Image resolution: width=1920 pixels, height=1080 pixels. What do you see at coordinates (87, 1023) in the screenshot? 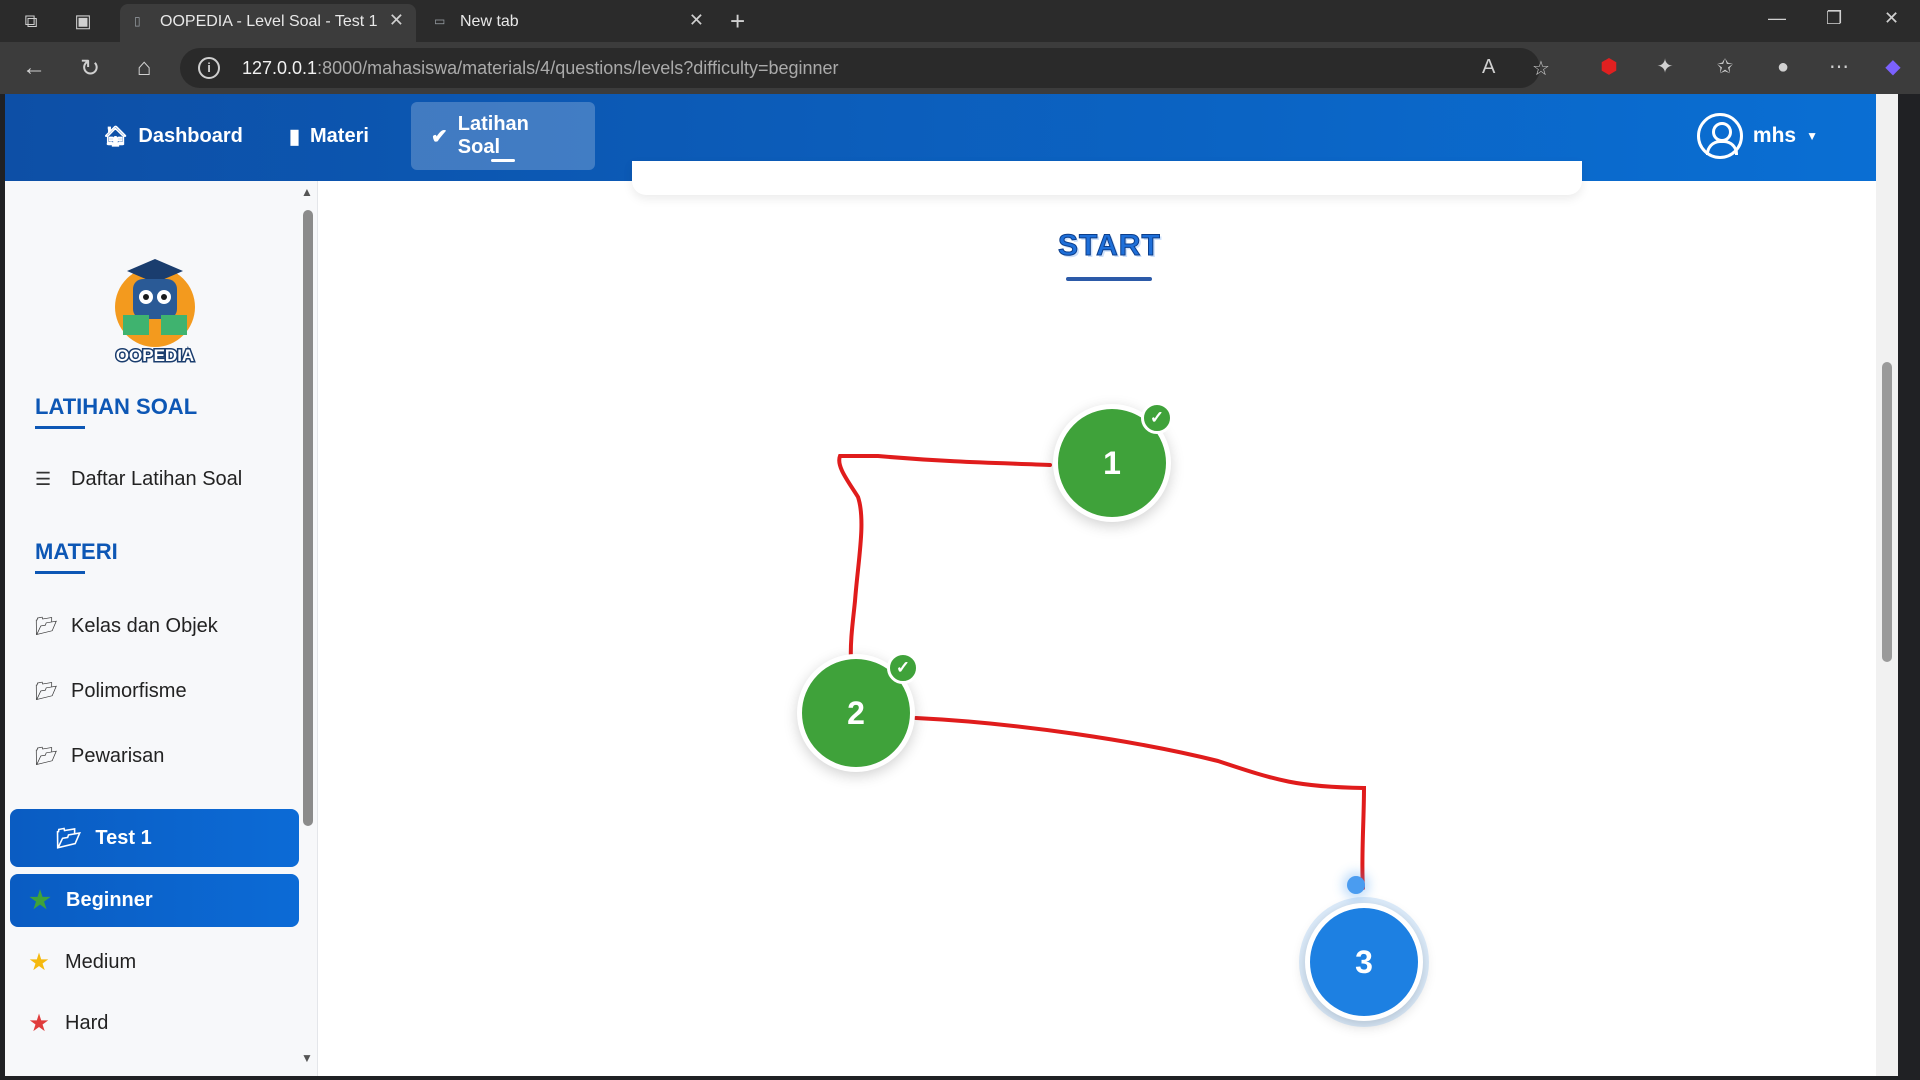
I see `level-label: Hard` at bounding box center [87, 1023].